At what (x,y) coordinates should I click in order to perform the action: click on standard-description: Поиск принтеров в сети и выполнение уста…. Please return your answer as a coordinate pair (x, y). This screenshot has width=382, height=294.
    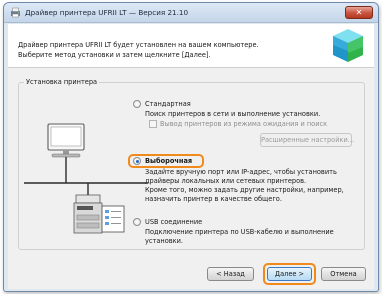
    Looking at the image, I should click on (233, 114).